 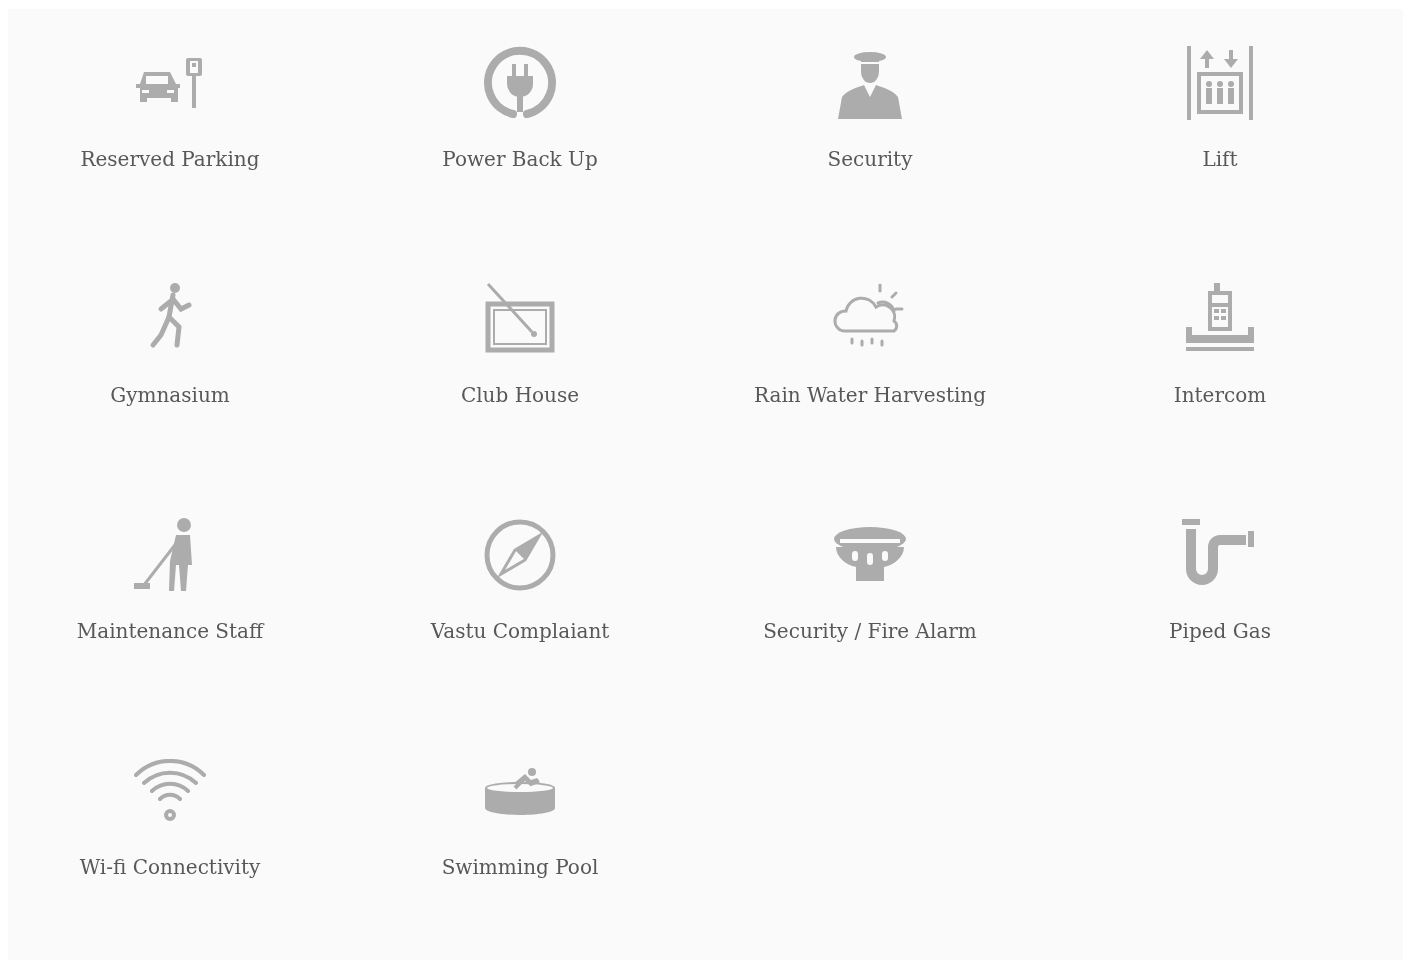 What do you see at coordinates (870, 631) in the screenshot?
I see `amenity-label: Security / Fire Alarm` at bounding box center [870, 631].